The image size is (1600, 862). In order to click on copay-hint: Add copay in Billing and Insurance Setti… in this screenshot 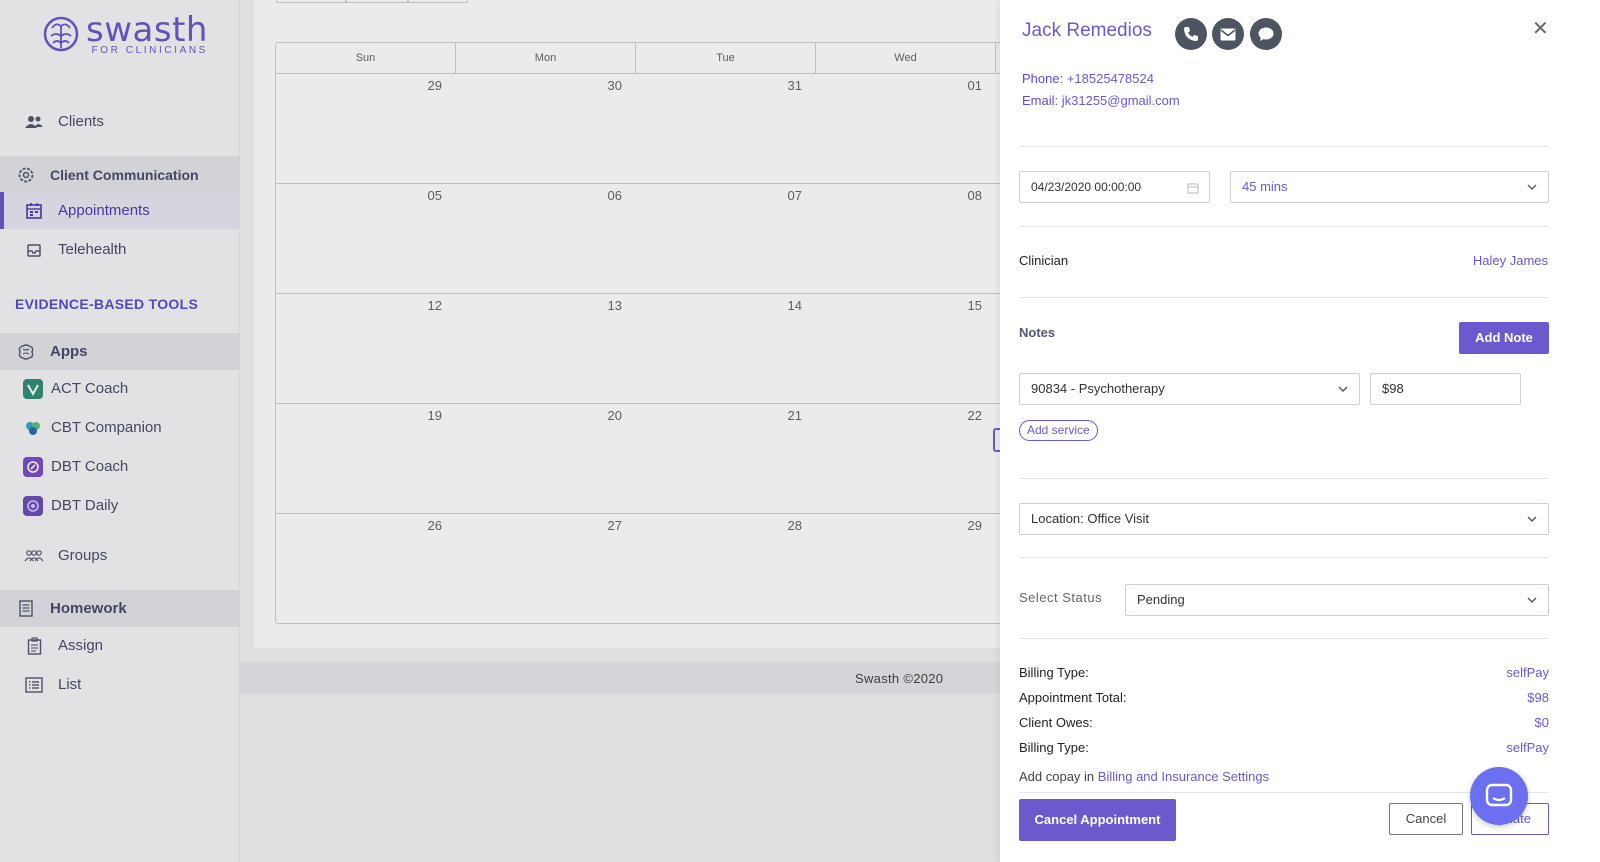, I will do `click(1284, 778)`.